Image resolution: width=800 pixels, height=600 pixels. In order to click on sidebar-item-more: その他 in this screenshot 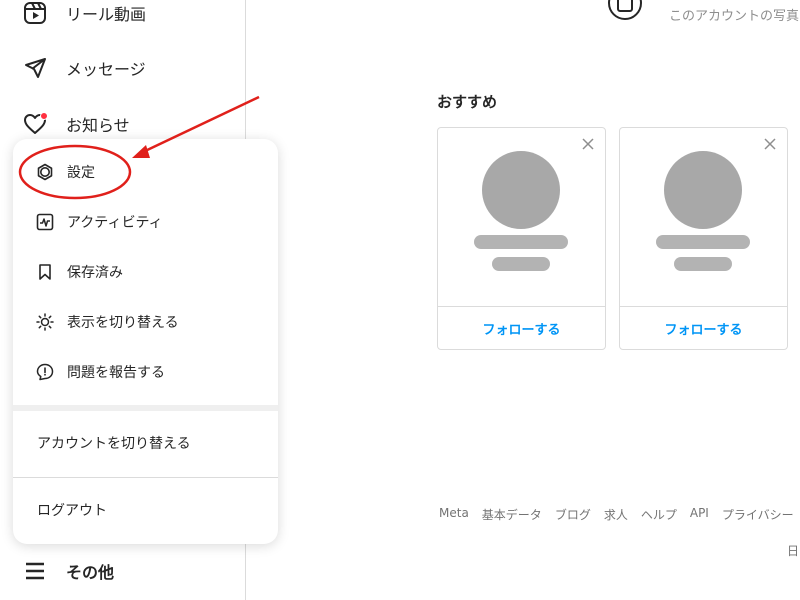, I will do `click(67, 571)`.